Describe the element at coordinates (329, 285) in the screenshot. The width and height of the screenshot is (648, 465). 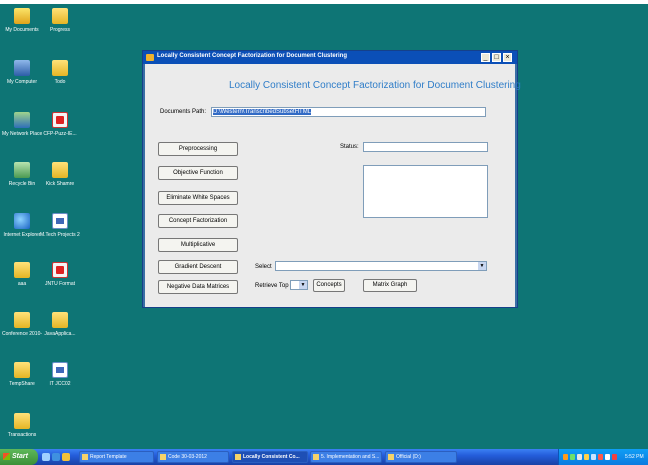
I see `concepts-button: Concepts` at that location.